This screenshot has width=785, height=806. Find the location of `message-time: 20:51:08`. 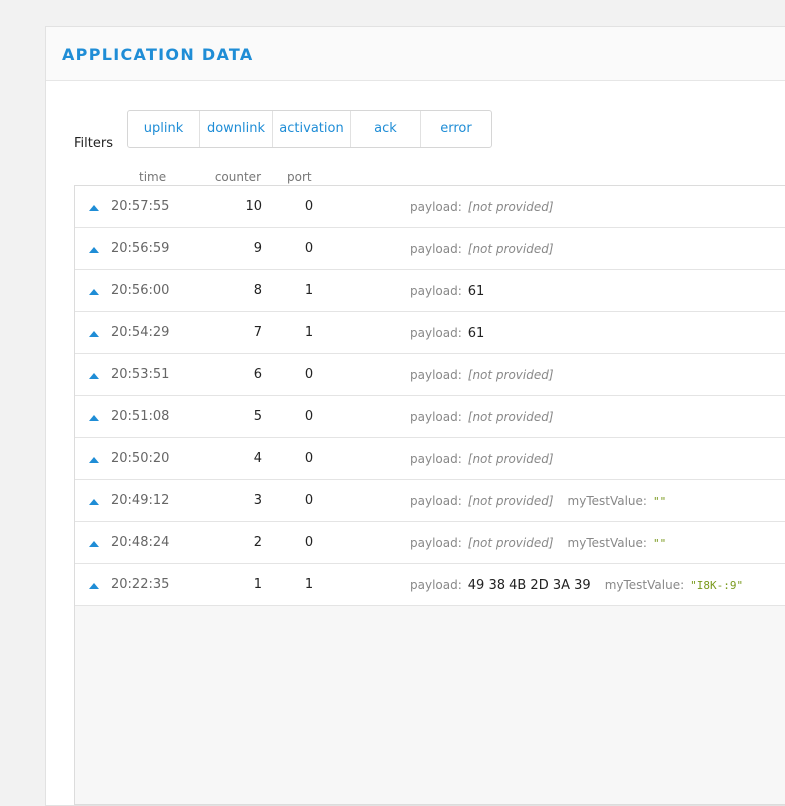

message-time: 20:51:08 is located at coordinates (140, 416).